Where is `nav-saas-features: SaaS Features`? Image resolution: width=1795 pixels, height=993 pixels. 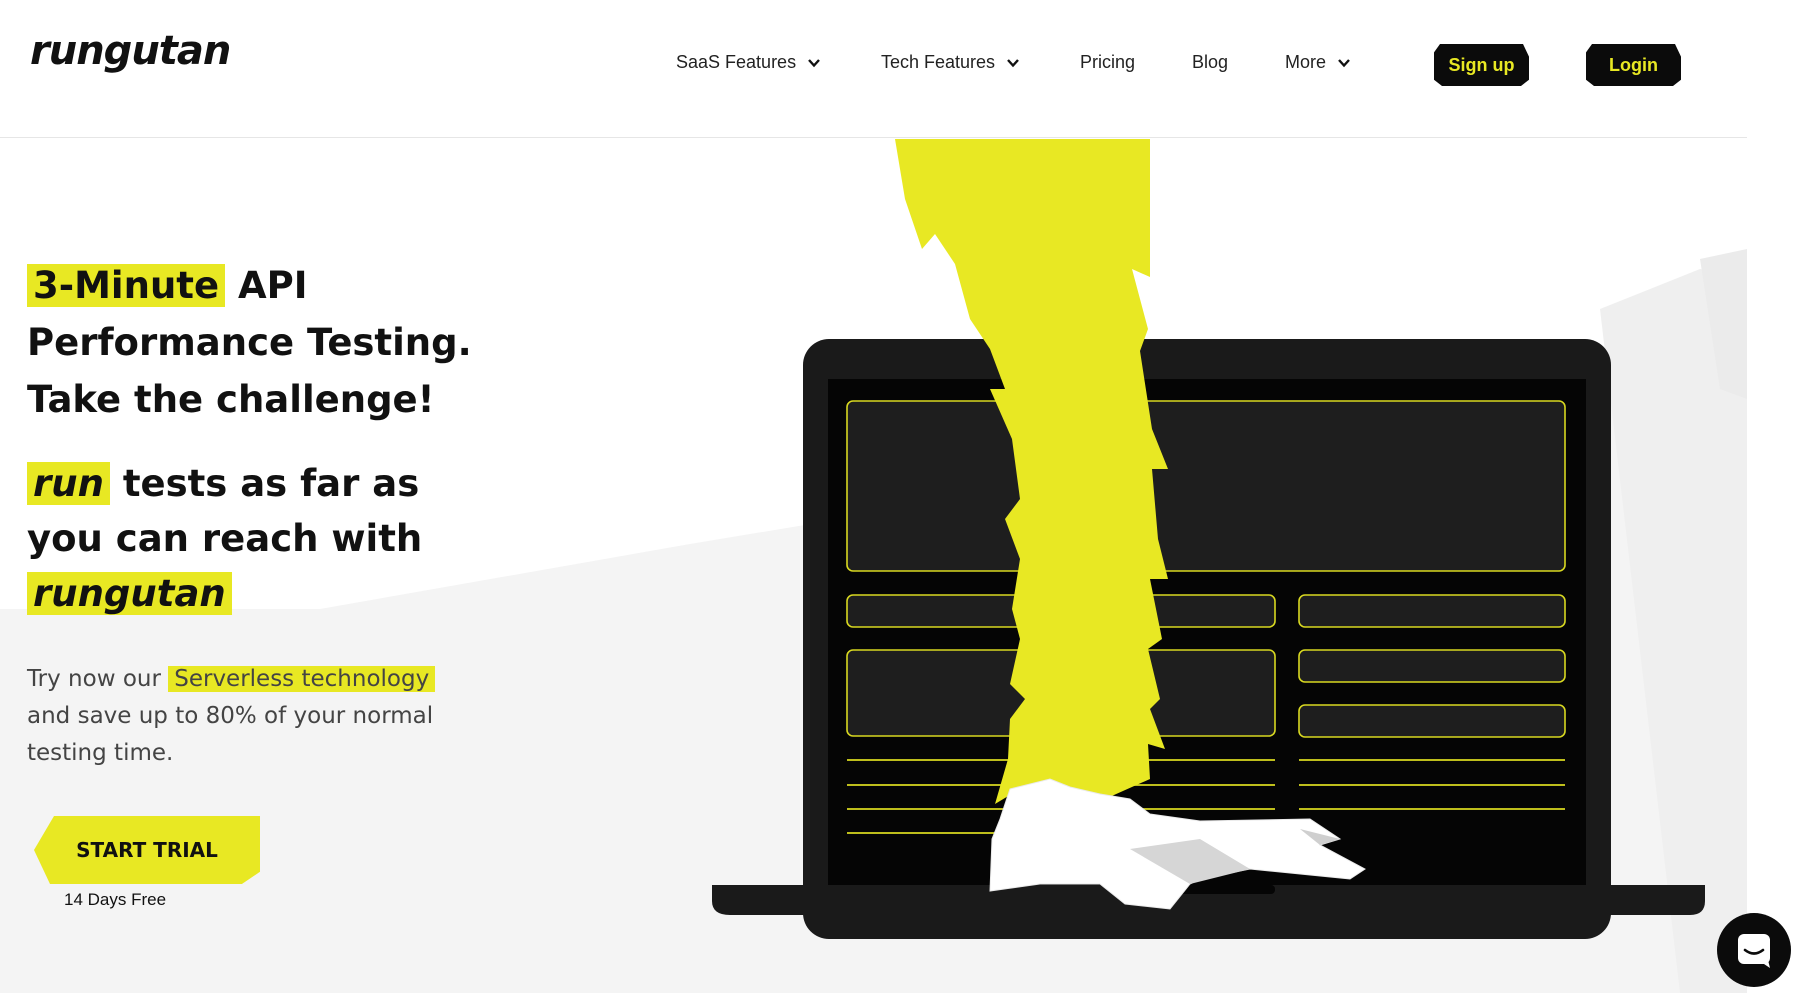 nav-saas-features: SaaS Features is located at coordinates (749, 62).